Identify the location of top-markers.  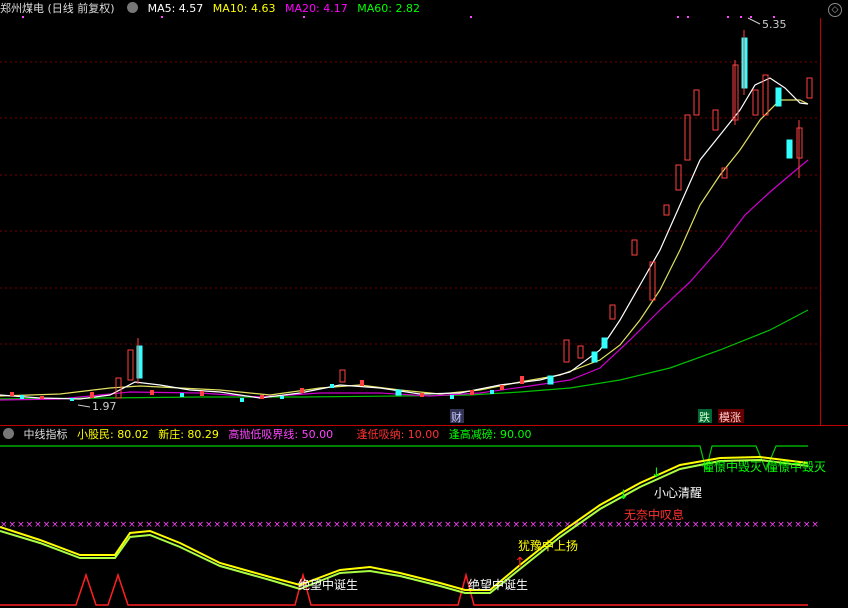
(398, 17).